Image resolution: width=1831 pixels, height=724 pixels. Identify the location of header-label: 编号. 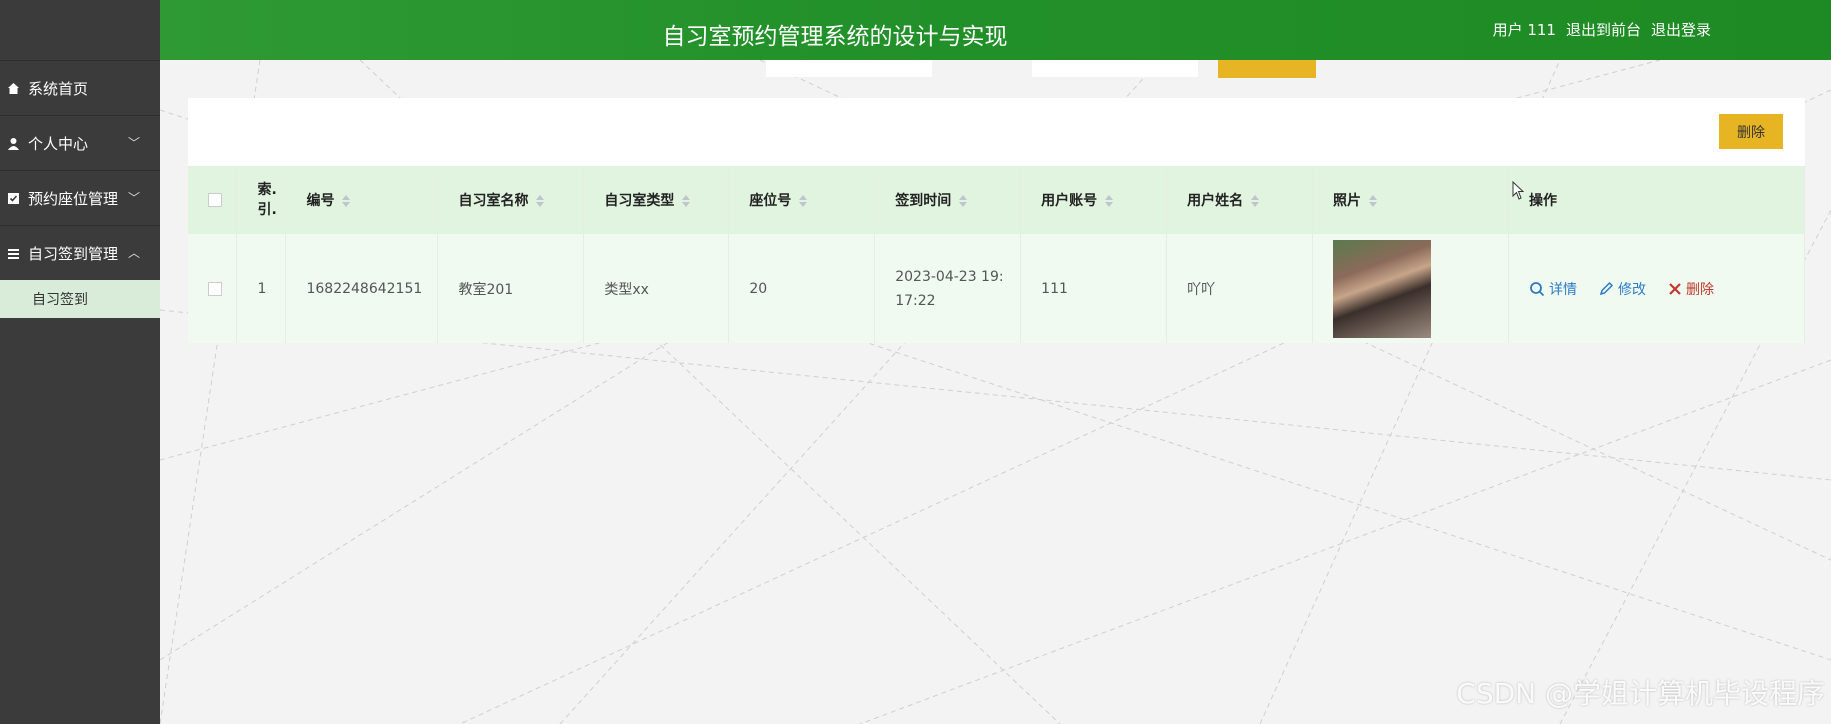
(320, 201).